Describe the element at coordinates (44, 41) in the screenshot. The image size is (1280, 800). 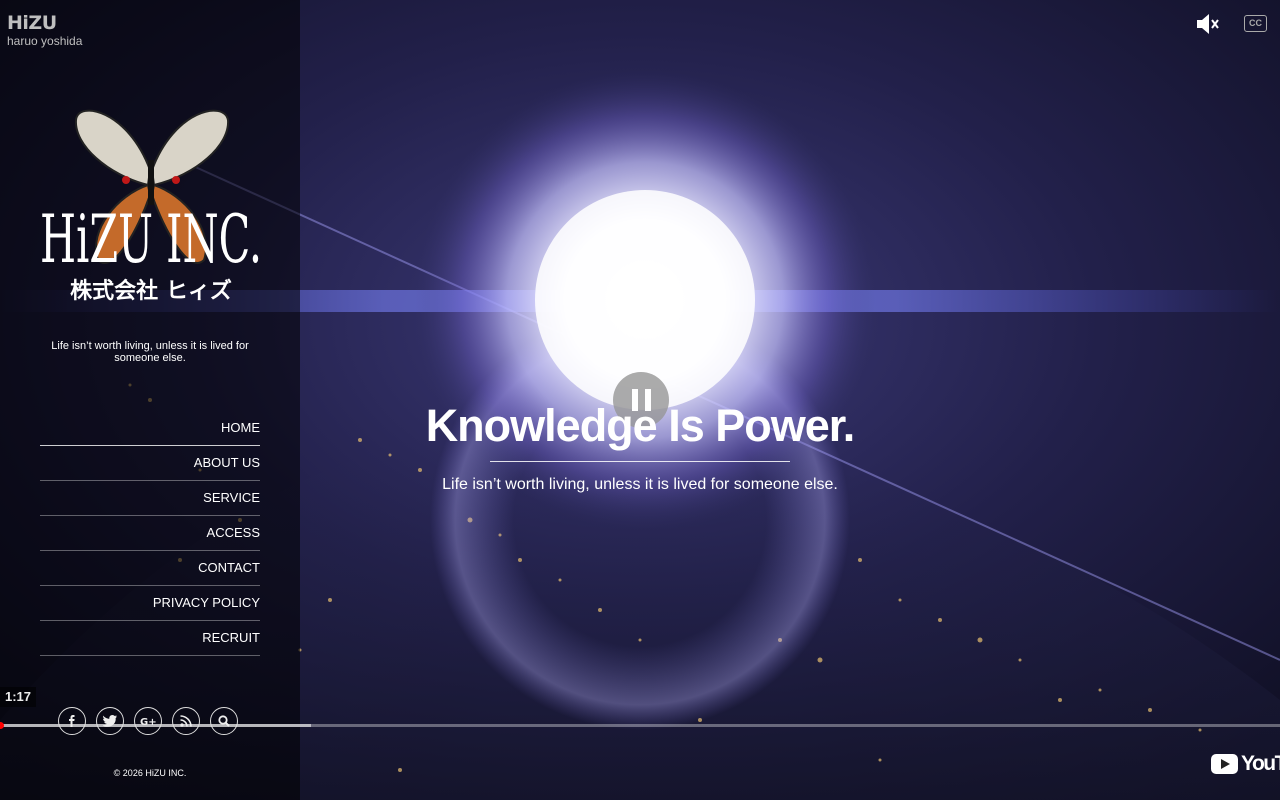
I see `video-channel: haruo yoshida` at that location.